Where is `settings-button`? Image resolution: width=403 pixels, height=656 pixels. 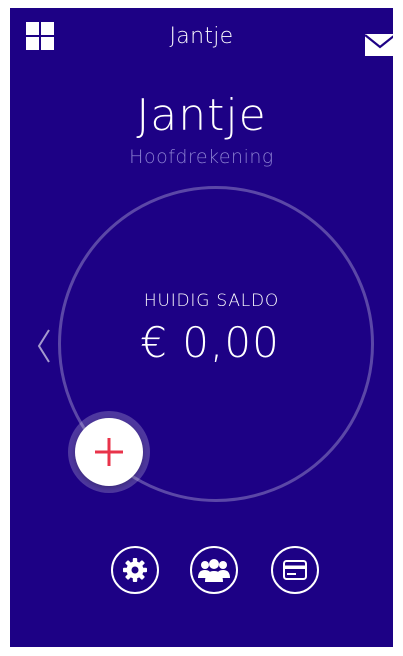
settings-button is located at coordinates (135, 570).